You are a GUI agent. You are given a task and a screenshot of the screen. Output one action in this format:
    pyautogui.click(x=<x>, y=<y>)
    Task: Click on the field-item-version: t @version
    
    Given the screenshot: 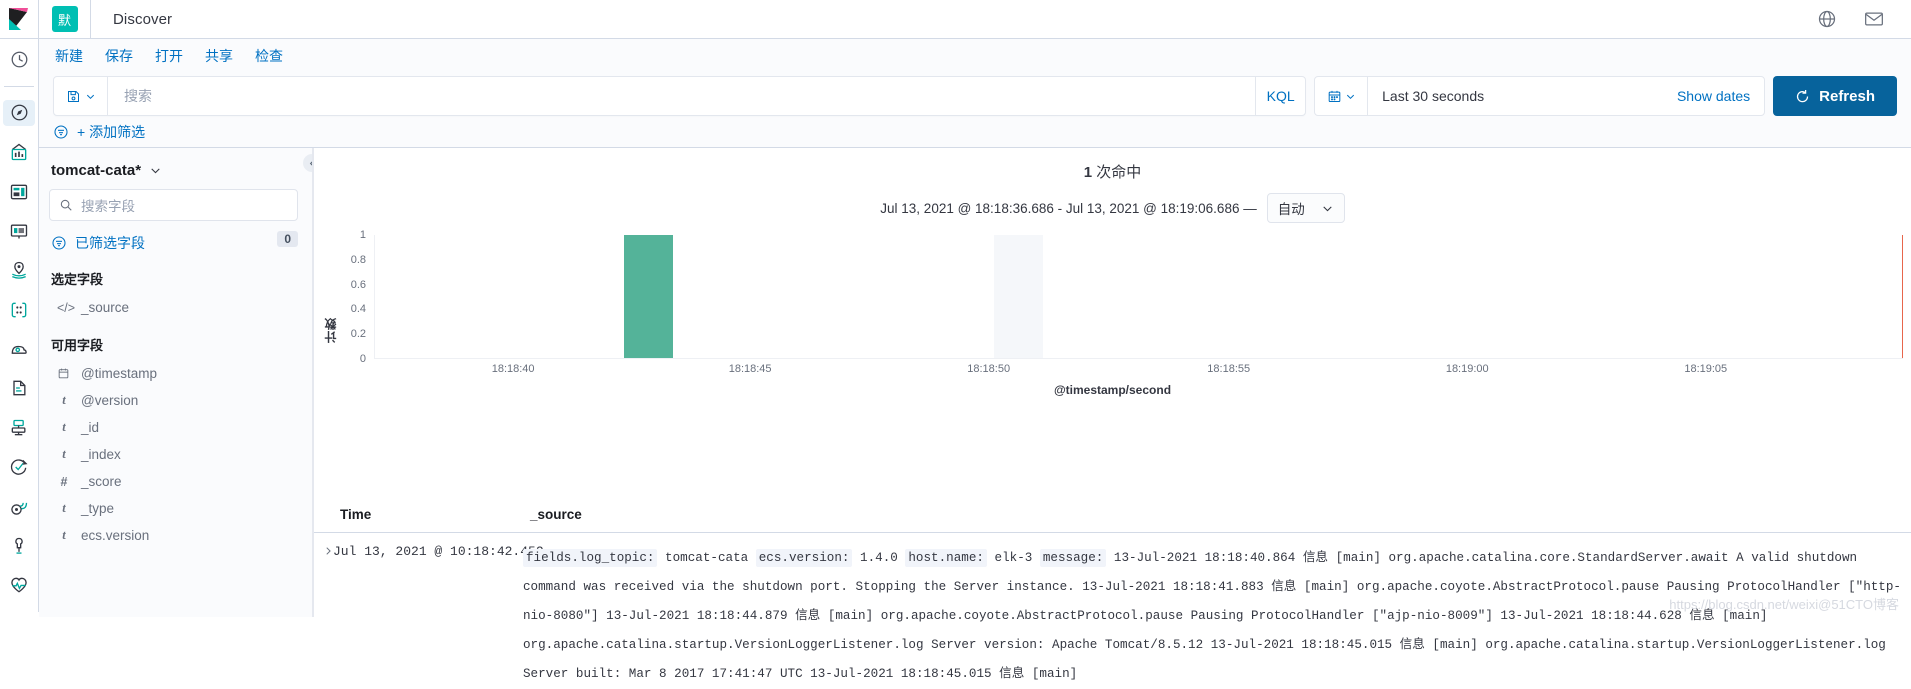 What is the action you would take?
    pyautogui.click(x=173, y=400)
    